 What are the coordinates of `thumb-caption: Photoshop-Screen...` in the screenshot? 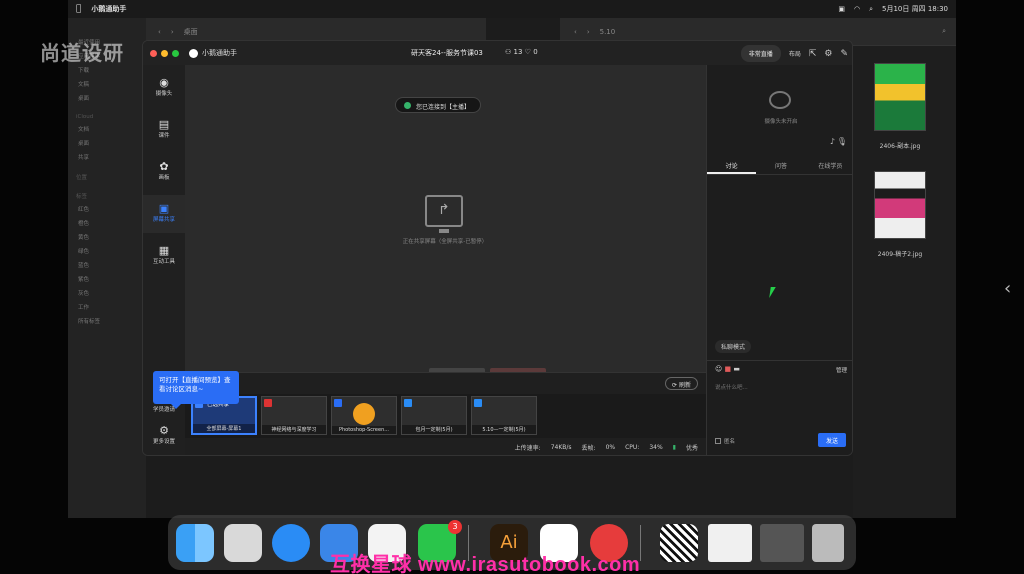 It's located at (364, 430).